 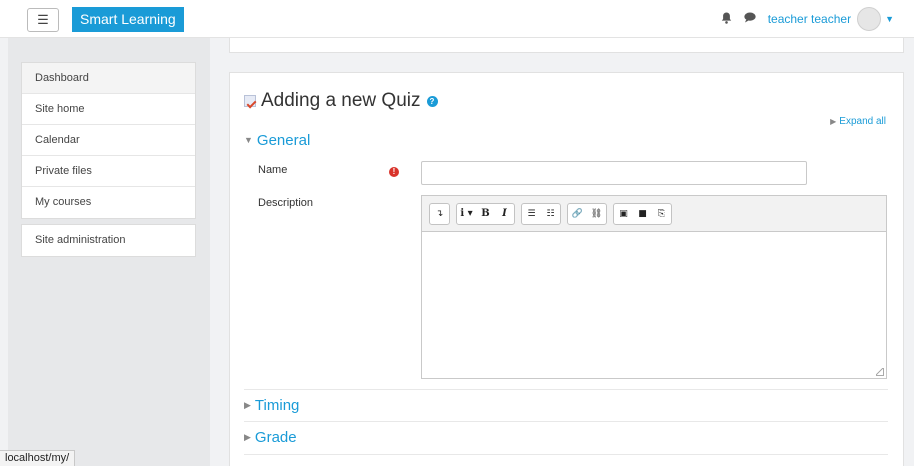 What do you see at coordinates (726, 19) in the screenshot?
I see `bell-icon` at bounding box center [726, 19].